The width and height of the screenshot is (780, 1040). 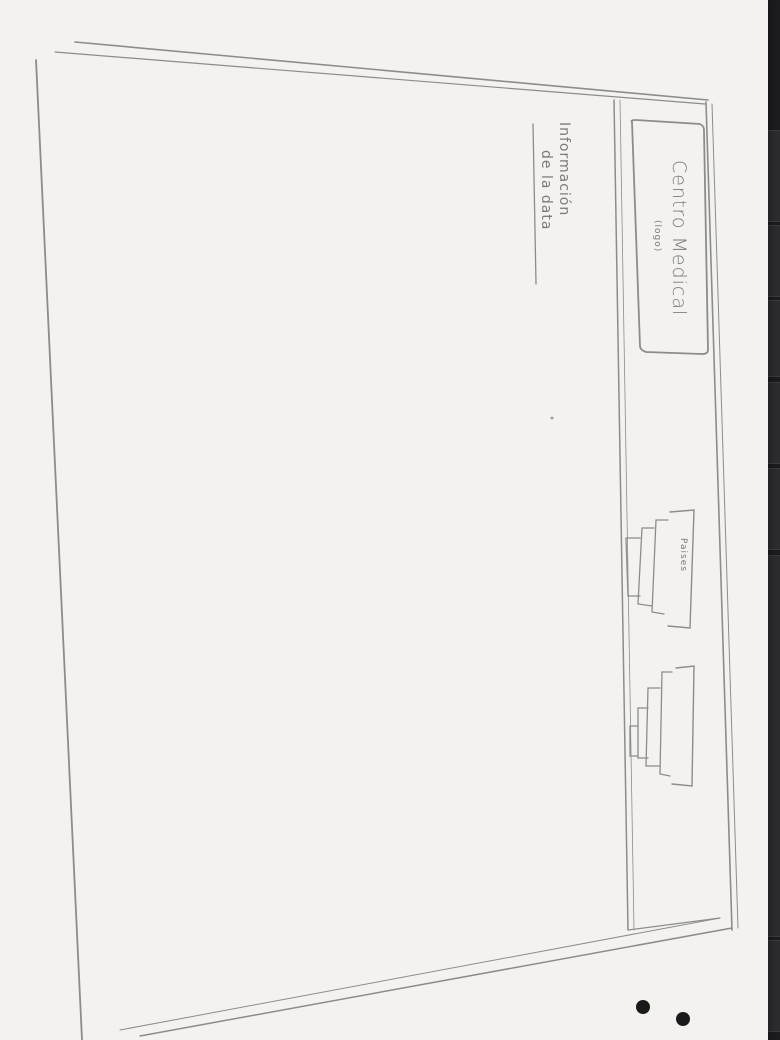 I want to click on nav-item-paises: Paises, so click(x=683, y=555).